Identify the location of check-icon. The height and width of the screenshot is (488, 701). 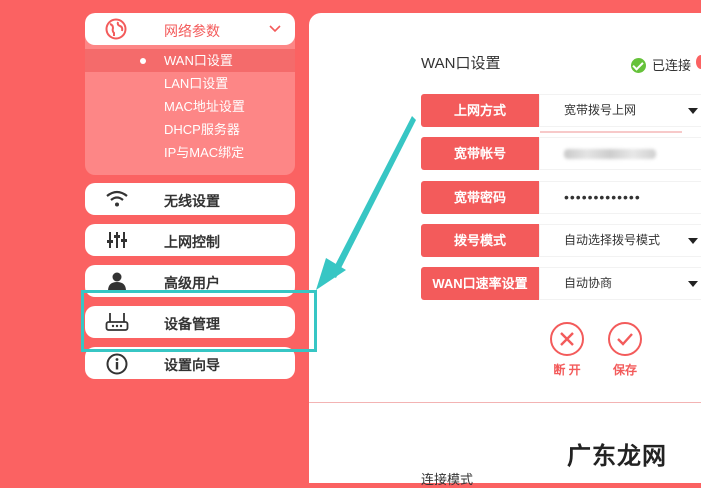
(625, 339).